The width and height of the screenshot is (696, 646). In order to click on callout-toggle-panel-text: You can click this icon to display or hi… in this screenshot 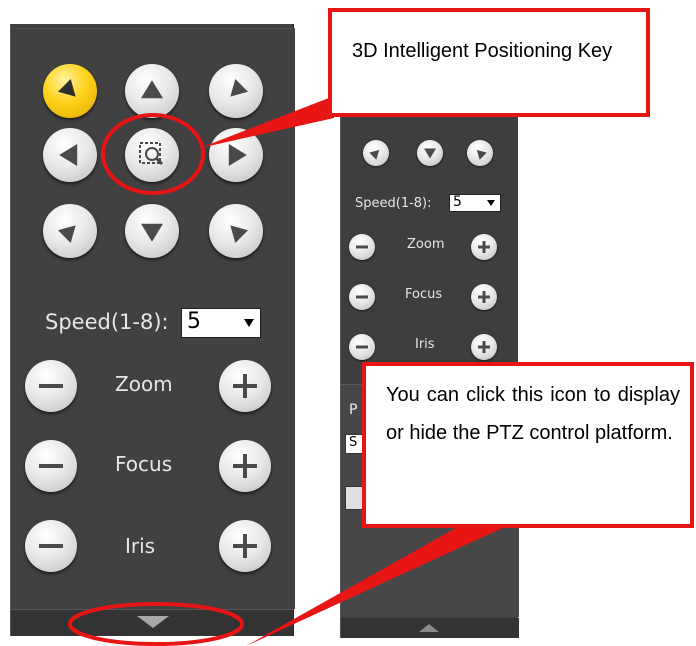, I will do `click(533, 414)`.